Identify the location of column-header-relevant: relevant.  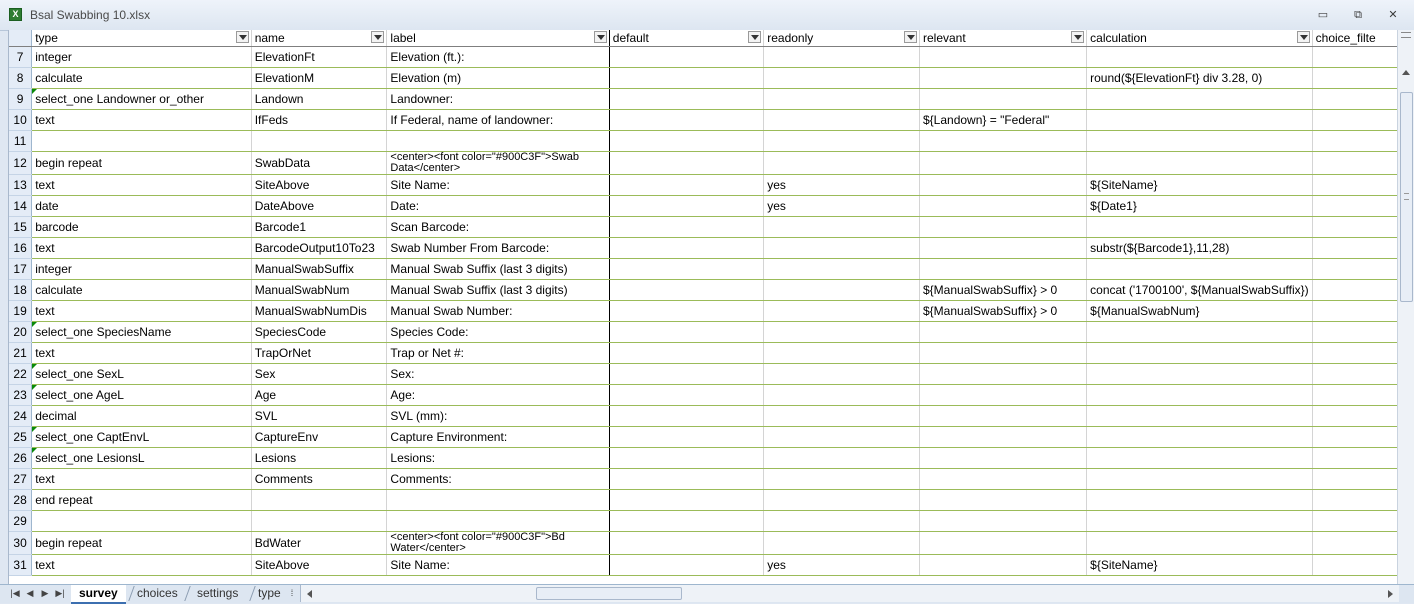
(1003, 38).